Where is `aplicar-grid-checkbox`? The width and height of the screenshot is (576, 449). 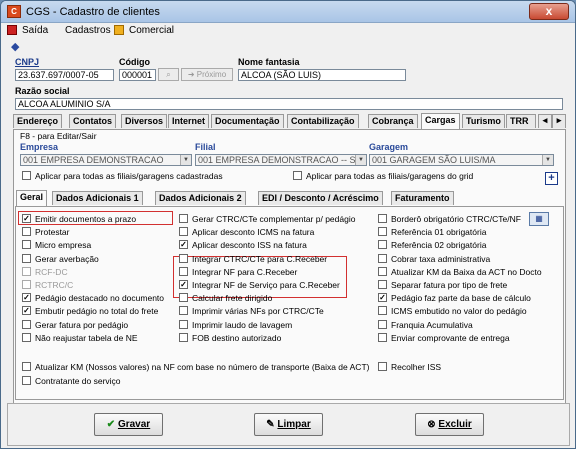
aplicar-grid-checkbox is located at coordinates (297, 175).